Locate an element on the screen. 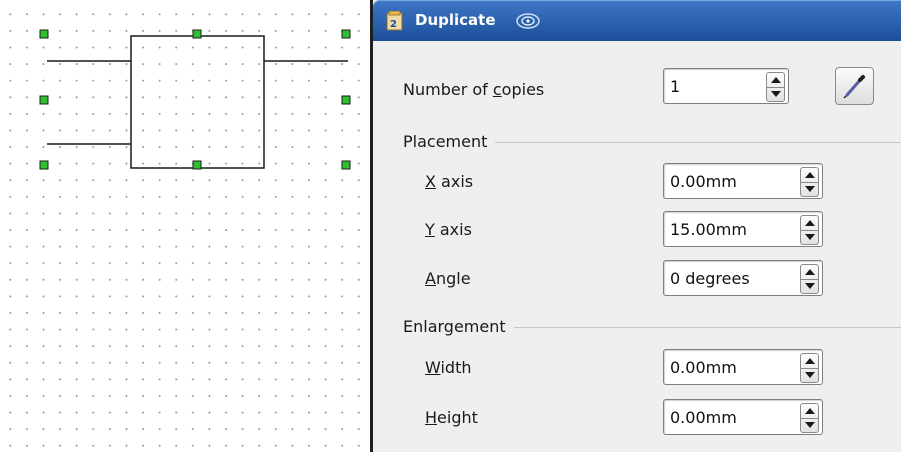 The image size is (901, 452). x-axis-label-text: axis is located at coordinates (454, 181).